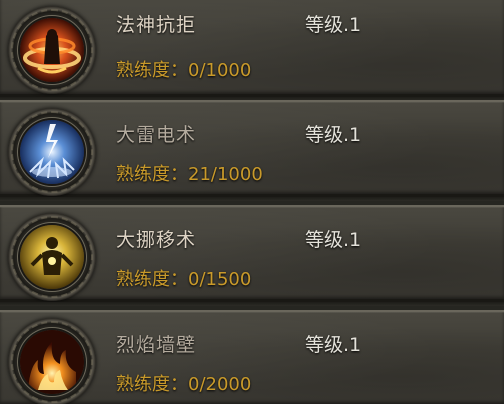  I want to click on teleport-figure-icon, so click(52, 257).